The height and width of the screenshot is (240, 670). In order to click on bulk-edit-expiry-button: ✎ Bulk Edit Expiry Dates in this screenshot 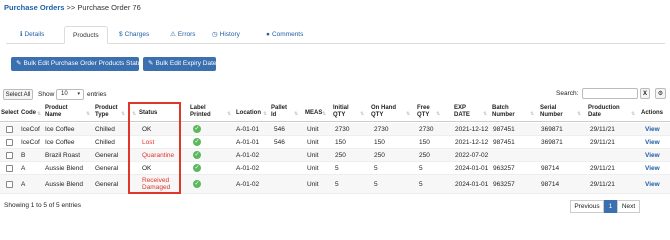, I will do `click(181, 64)`.